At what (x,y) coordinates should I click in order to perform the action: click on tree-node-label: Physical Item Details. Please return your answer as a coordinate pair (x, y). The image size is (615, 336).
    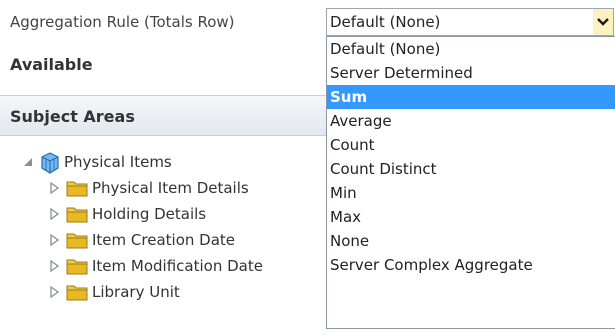
    Looking at the image, I should click on (170, 188).